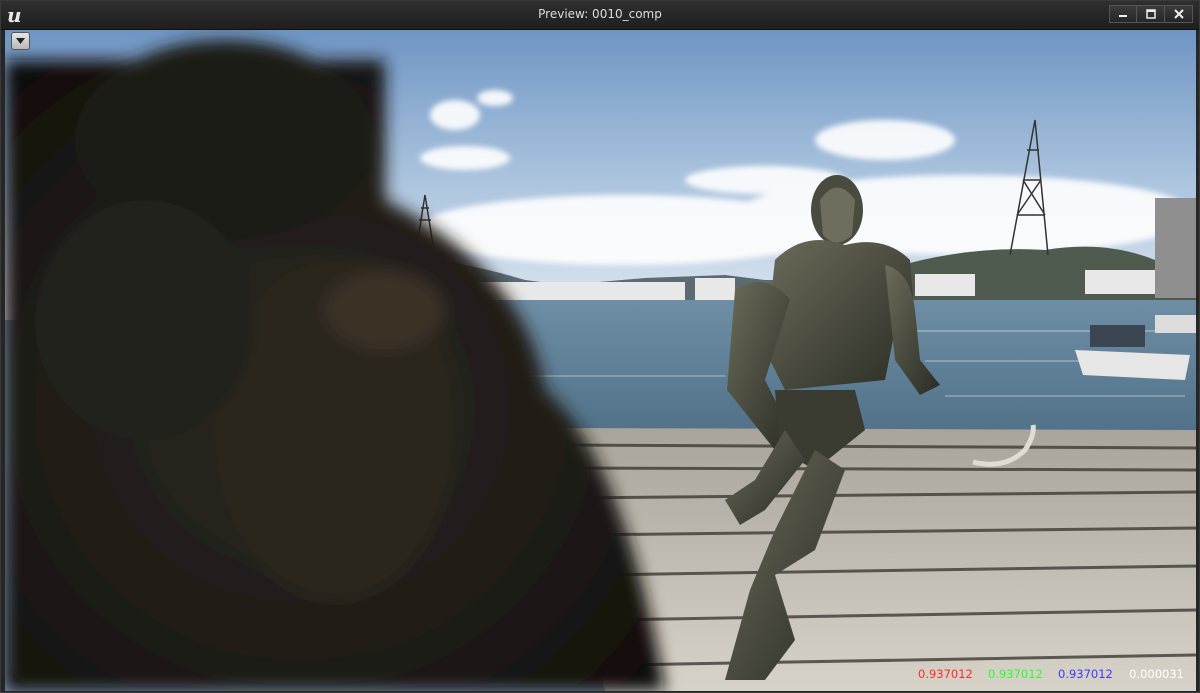  I want to click on minimize-button, so click(1123, 14).